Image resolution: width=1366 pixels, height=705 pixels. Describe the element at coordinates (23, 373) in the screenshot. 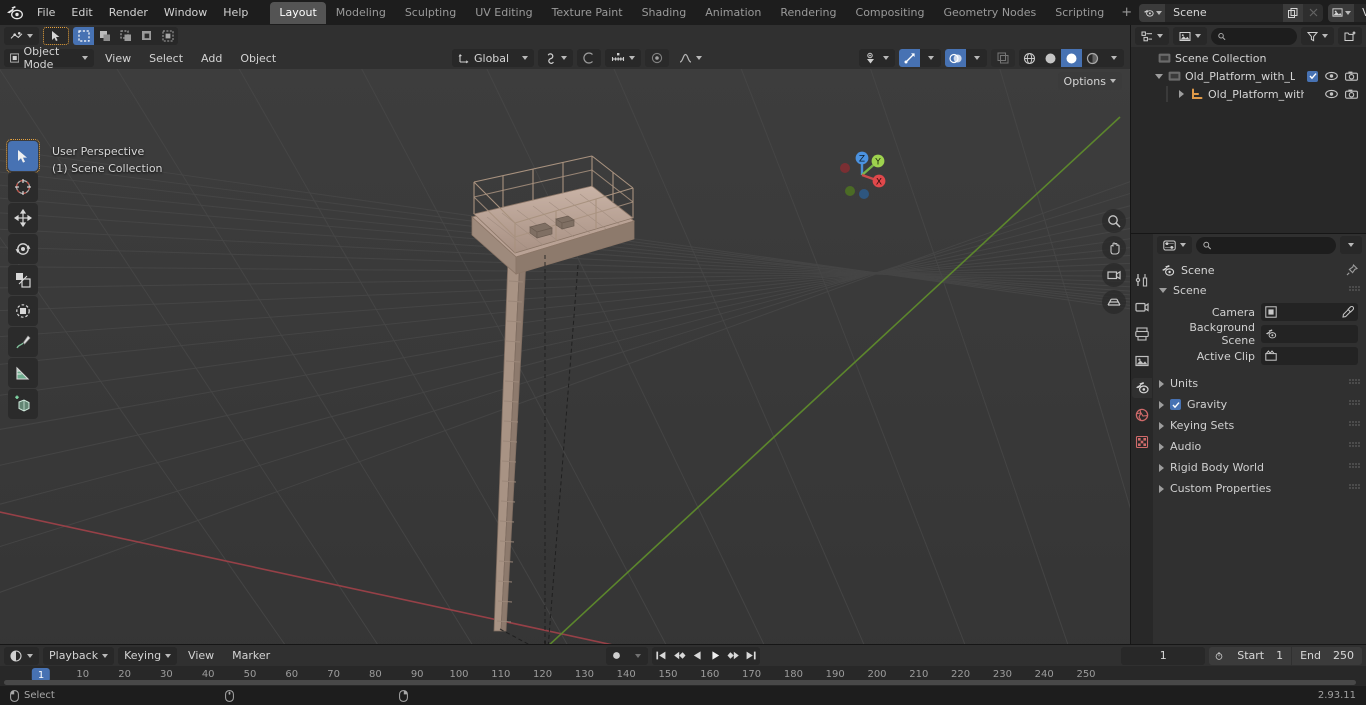

I see `measure-tool` at that location.